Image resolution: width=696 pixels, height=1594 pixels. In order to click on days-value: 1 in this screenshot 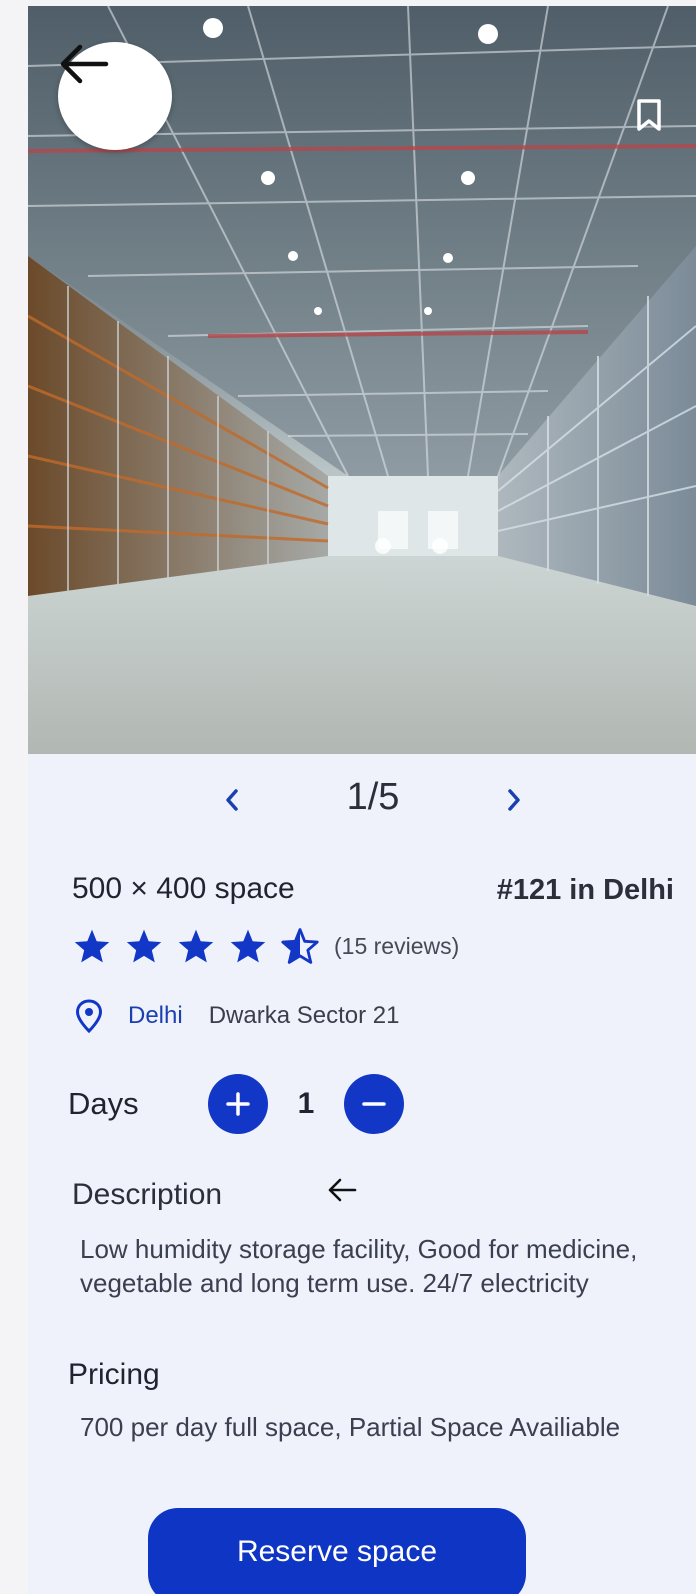, I will do `click(306, 1103)`.